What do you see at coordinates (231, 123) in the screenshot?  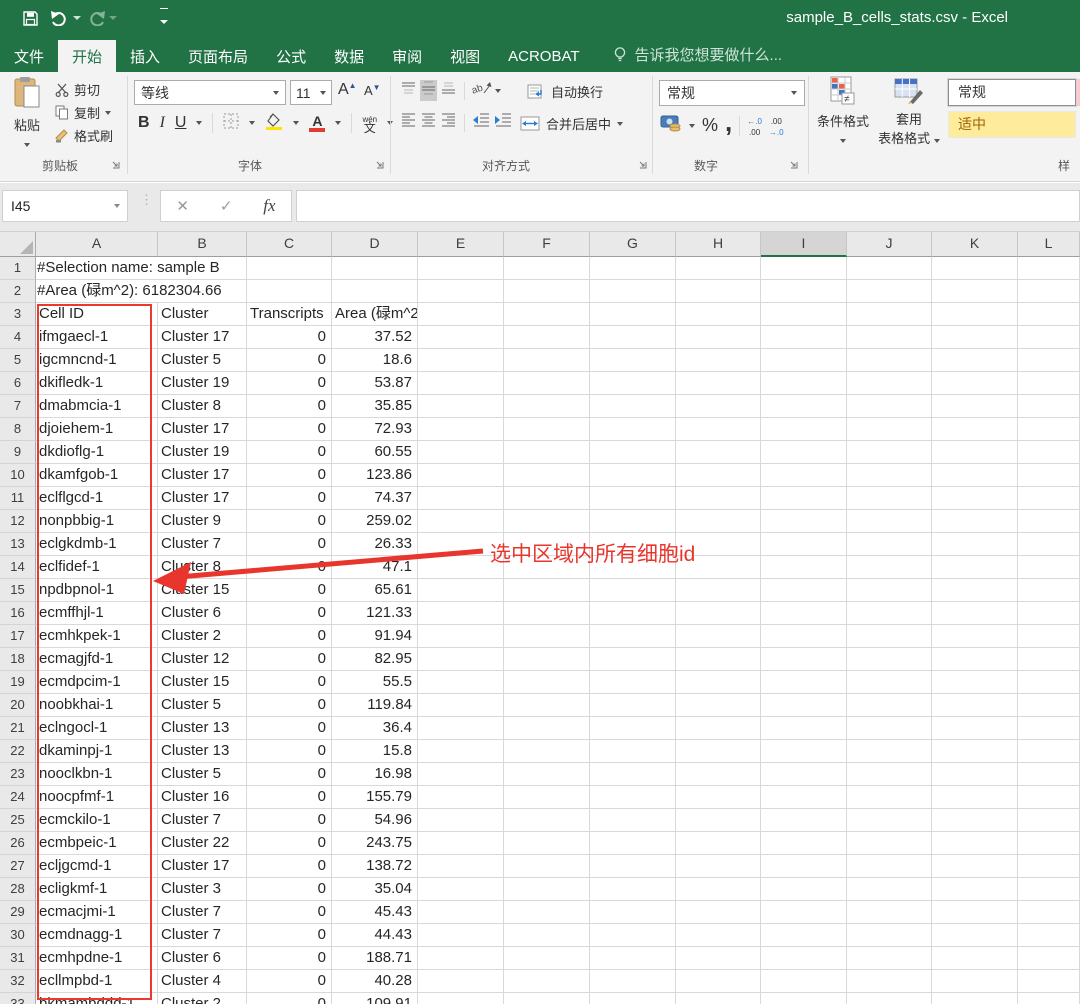 I see `borders-button` at bounding box center [231, 123].